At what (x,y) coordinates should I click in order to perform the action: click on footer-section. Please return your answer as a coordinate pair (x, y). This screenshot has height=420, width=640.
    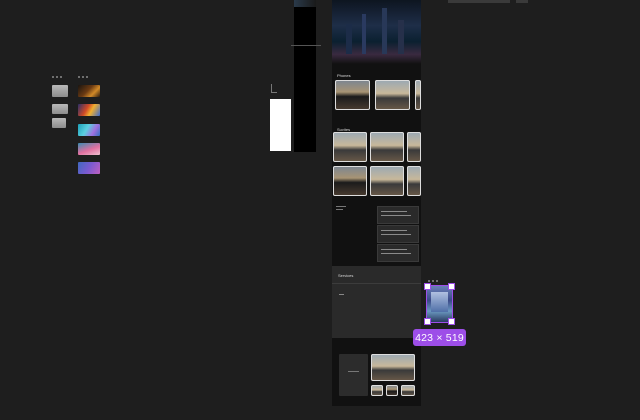
    Looking at the image, I should click on (376, 372).